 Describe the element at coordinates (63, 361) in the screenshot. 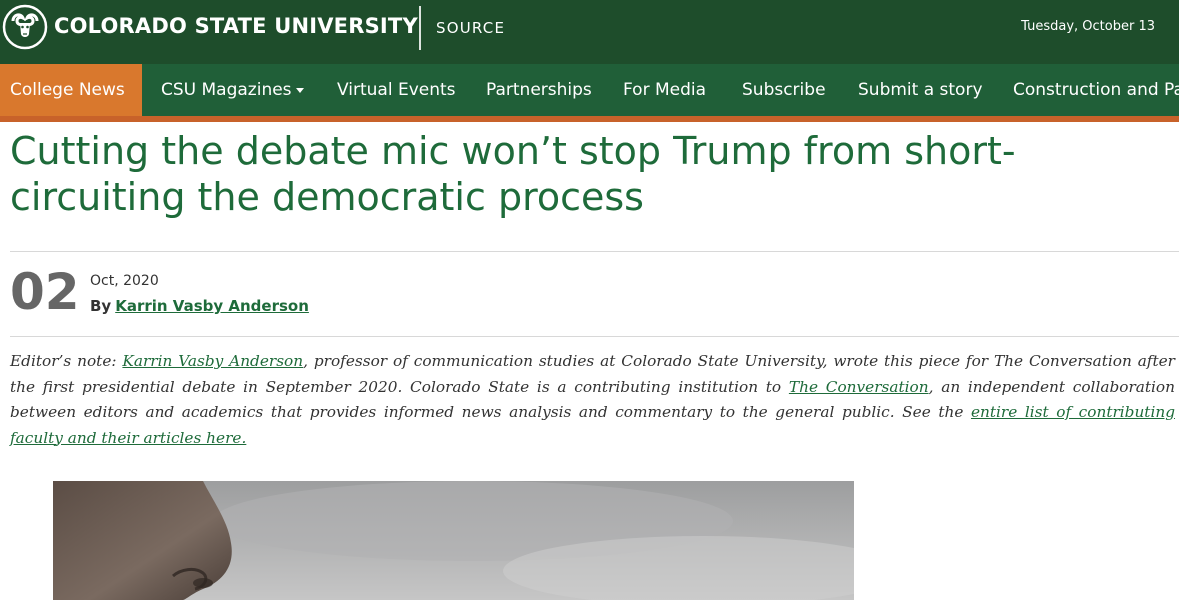

I see `editors-note-label: Editor’s note:` at that location.